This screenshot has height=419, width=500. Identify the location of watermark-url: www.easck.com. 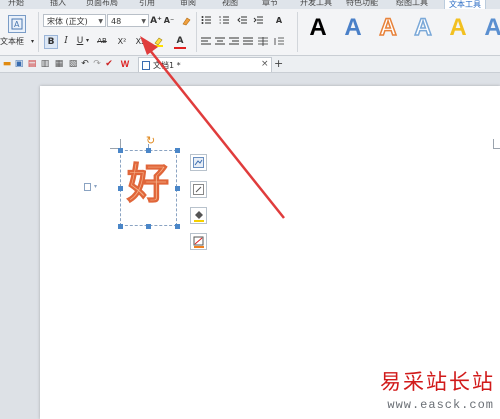
(440, 405).